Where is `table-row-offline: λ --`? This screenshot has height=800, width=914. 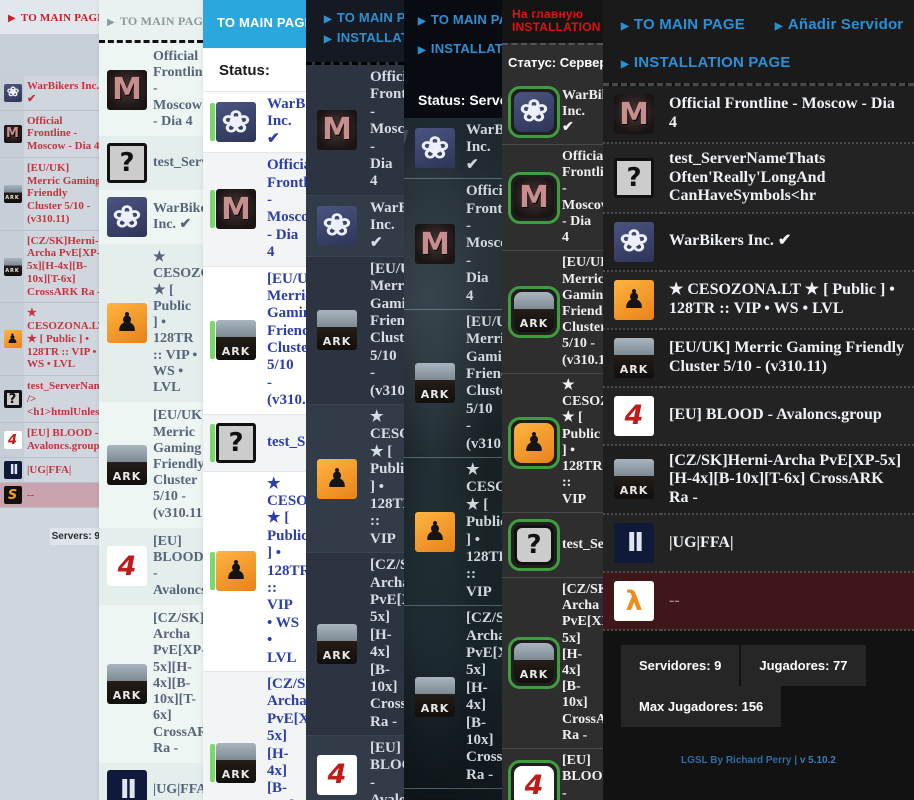 table-row-offline: λ -- is located at coordinates (758, 602).